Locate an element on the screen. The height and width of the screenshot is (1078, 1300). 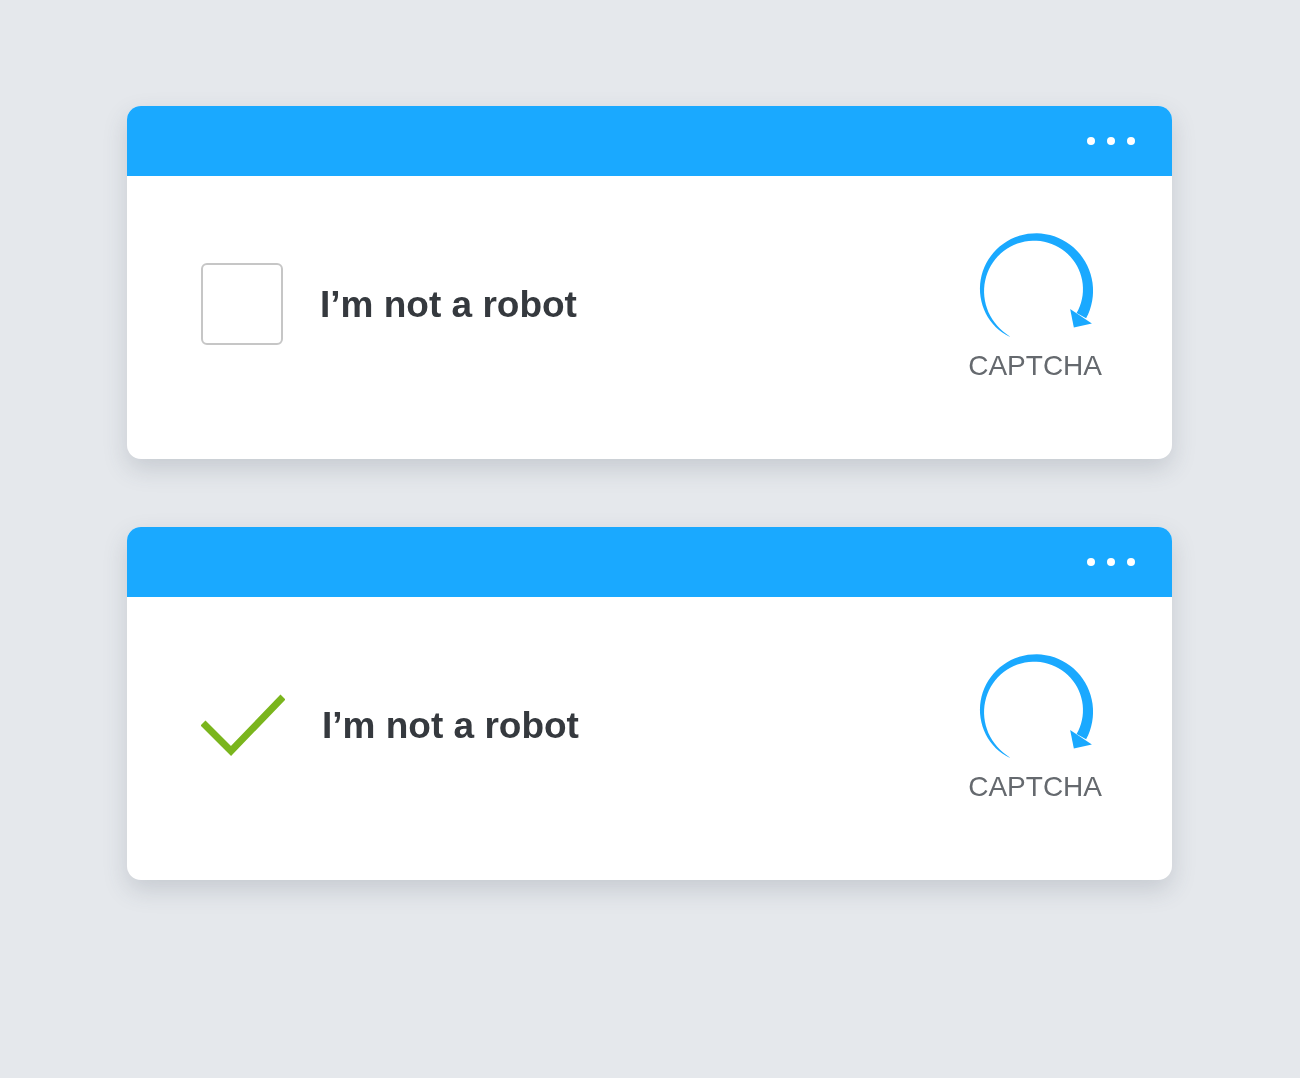
checkbox is located at coordinates (242, 304).